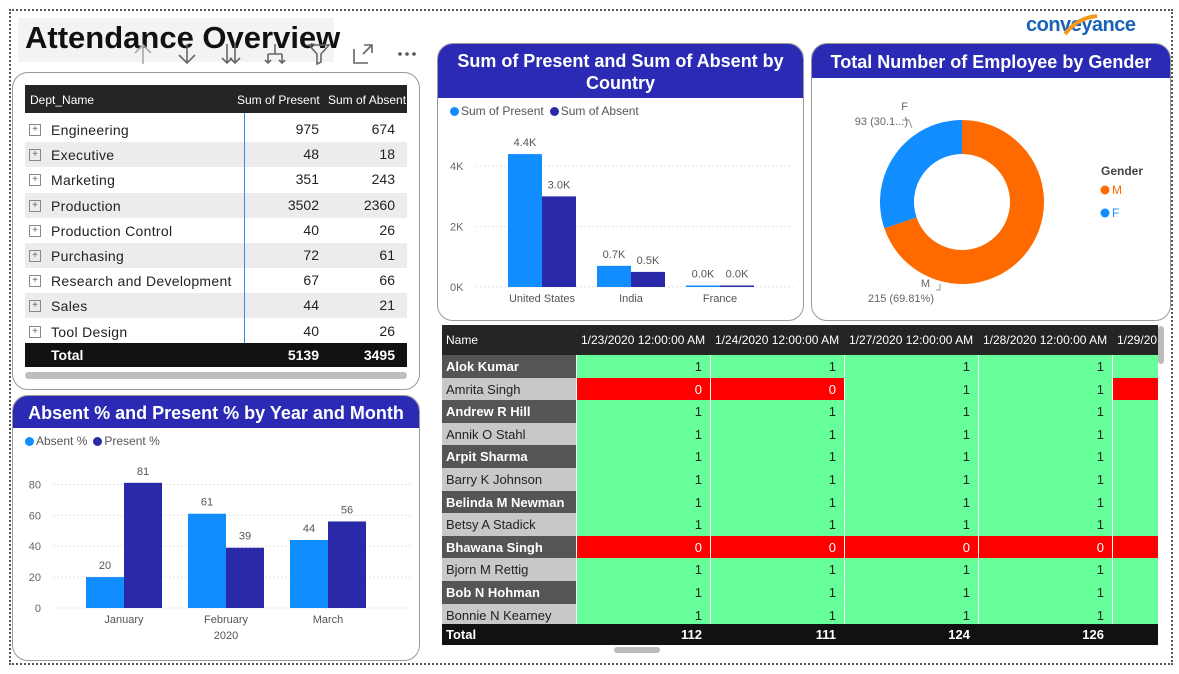 Image resolution: width=1179 pixels, height=674 pixels. I want to click on legend-item-present: Sum of Present, so click(497, 111).